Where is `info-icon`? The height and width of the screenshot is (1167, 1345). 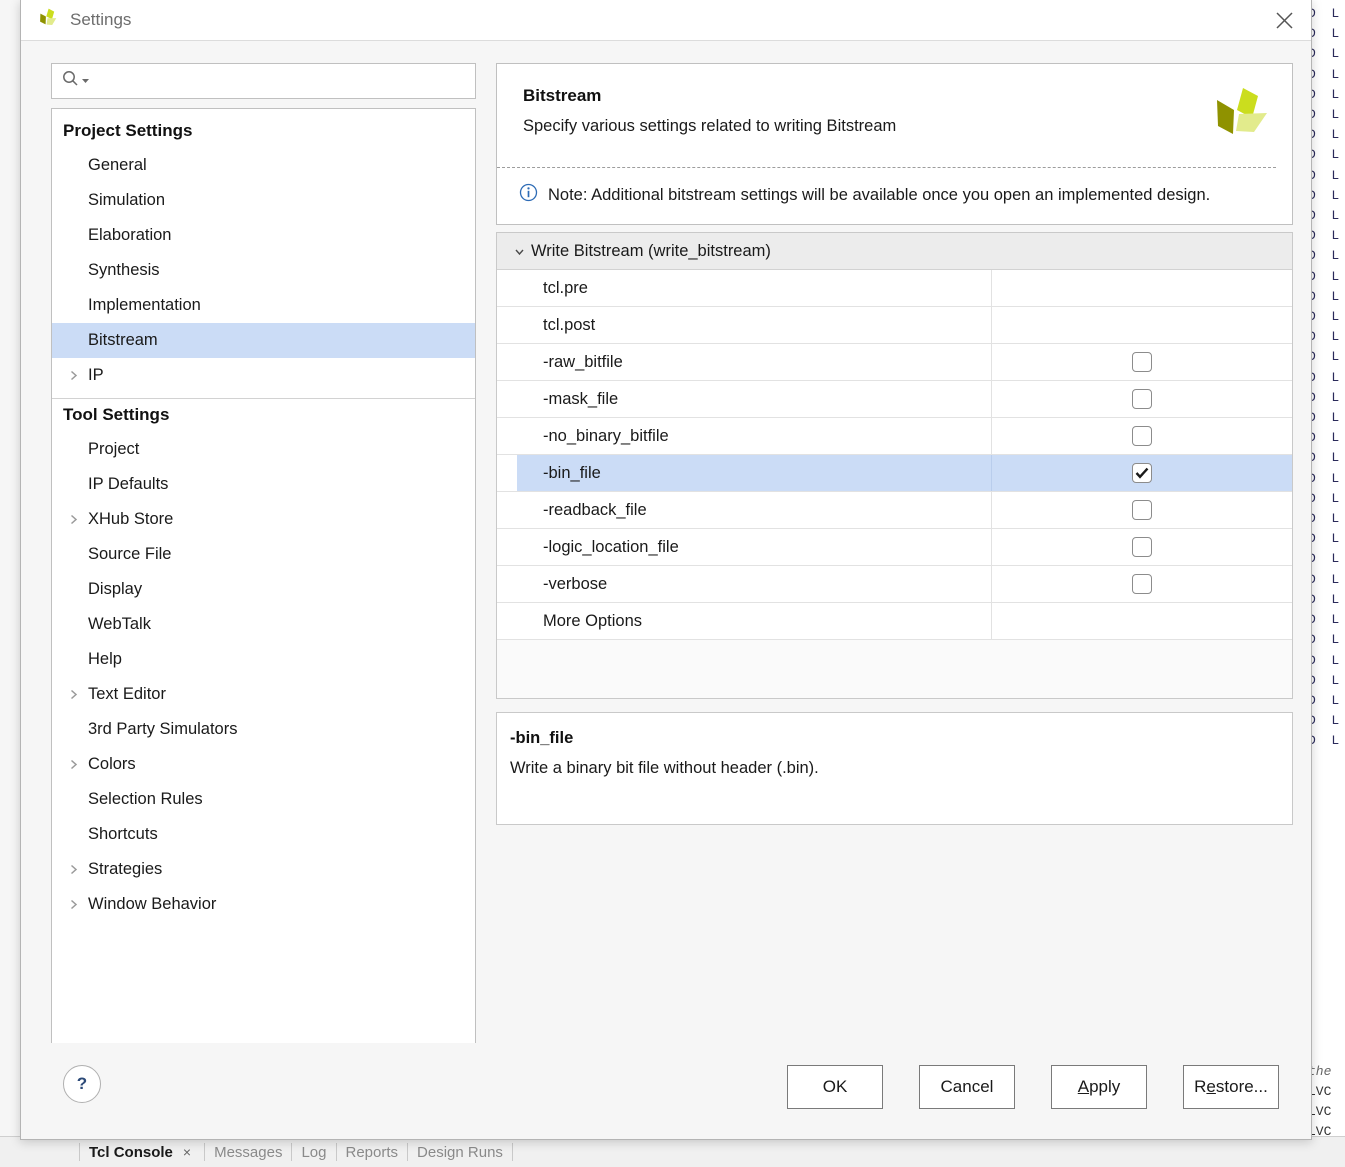 info-icon is located at coordinates (528, 195).